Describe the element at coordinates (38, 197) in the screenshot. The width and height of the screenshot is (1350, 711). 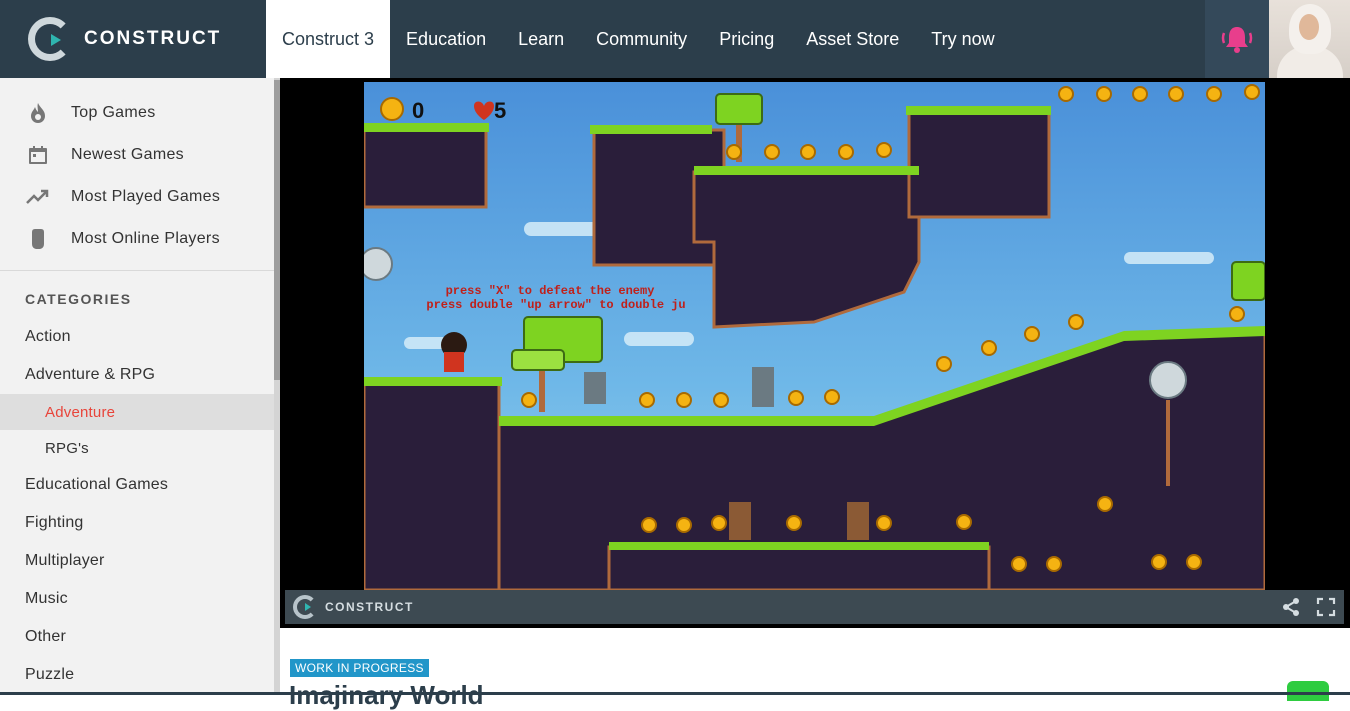
I see `trending-up-icon` at that location.